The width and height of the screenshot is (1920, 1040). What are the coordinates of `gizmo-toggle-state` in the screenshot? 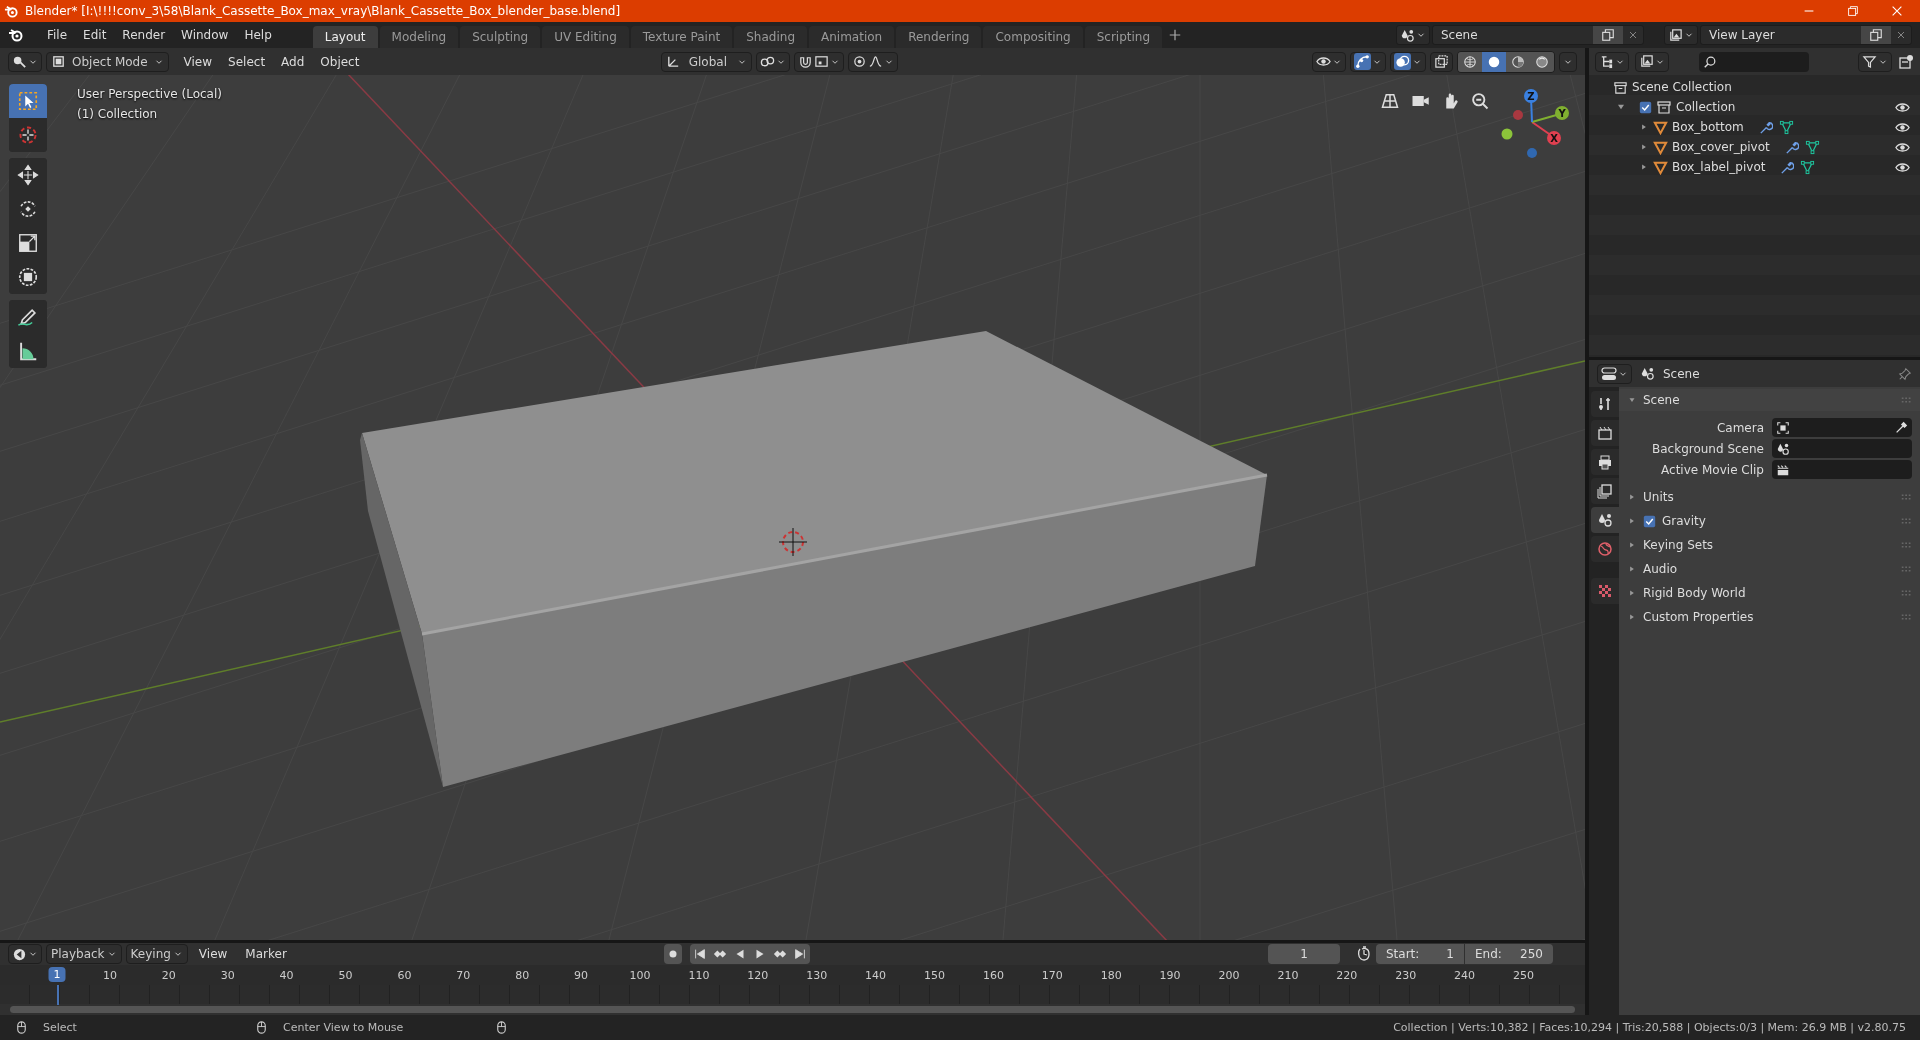 It's located at (1362, 61).